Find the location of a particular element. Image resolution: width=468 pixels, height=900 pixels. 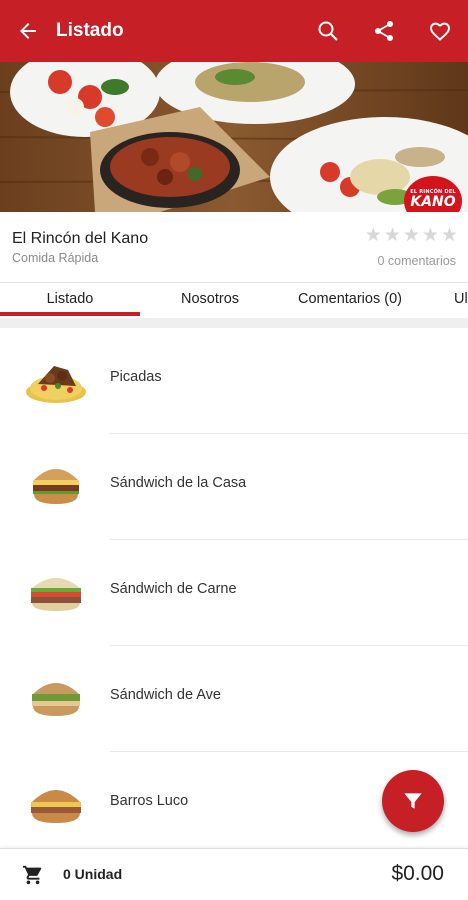

active-tab-indicator is located at coordinates (70, 314).